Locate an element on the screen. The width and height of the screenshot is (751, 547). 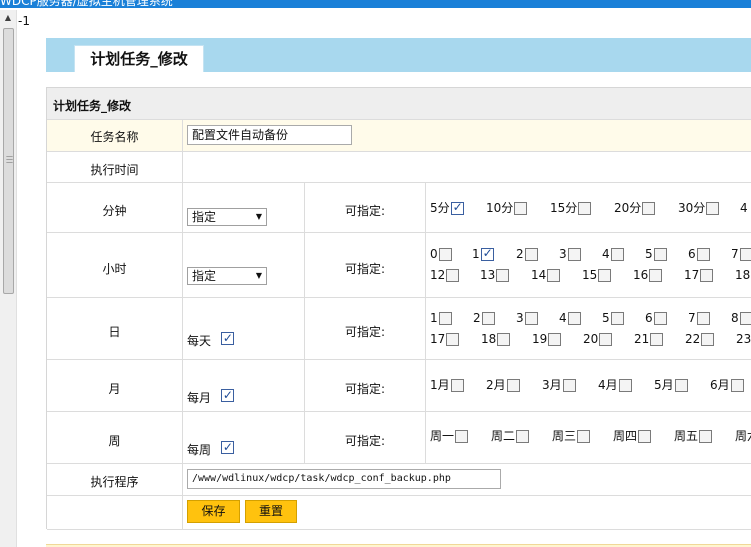
week-option-fri: 周五 is located at coordinates (693, 436).